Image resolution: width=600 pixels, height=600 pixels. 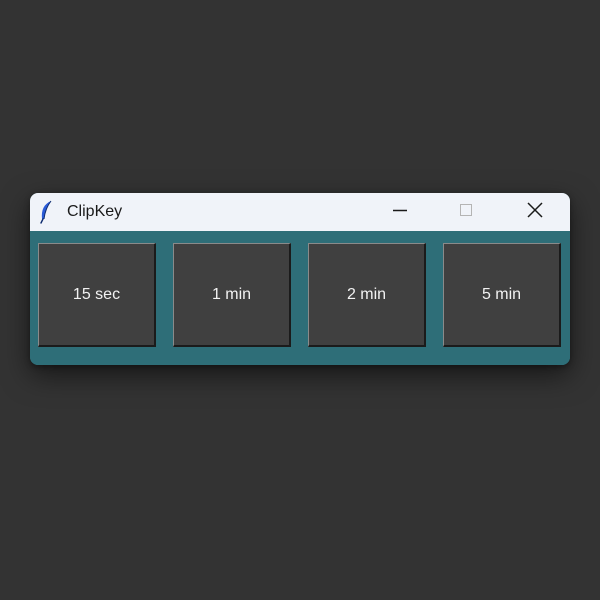 I want to click on timer-15-sec-button: 15 sec, so click(x=97, y=295).